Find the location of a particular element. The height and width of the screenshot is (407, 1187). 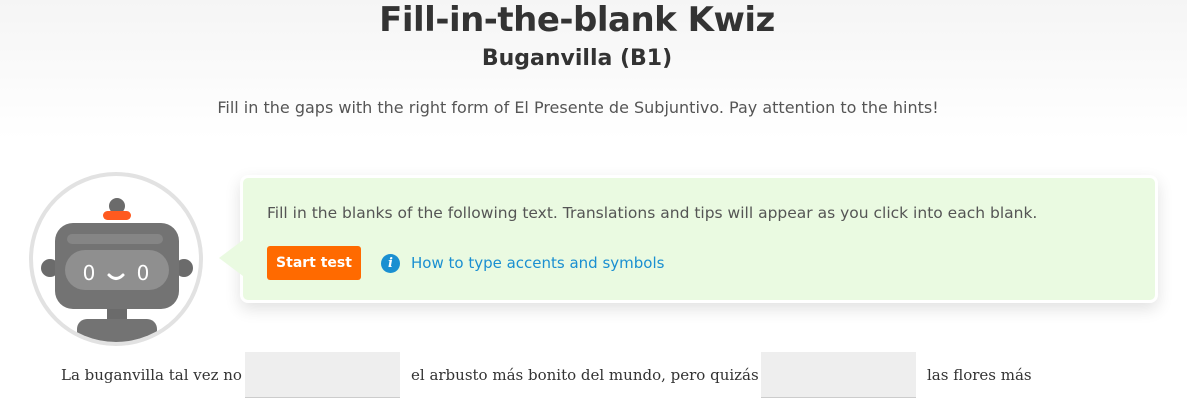

sentence-segment: las flores más is located at coordinates (979, 375).